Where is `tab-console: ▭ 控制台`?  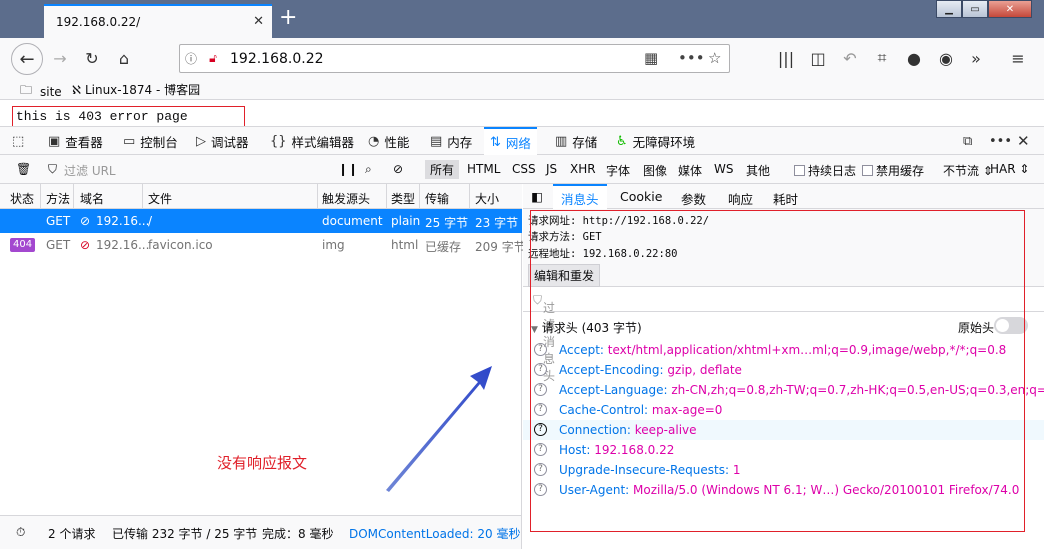 tab-console: ▭ 控制台 is located at coordinates (150, 141).